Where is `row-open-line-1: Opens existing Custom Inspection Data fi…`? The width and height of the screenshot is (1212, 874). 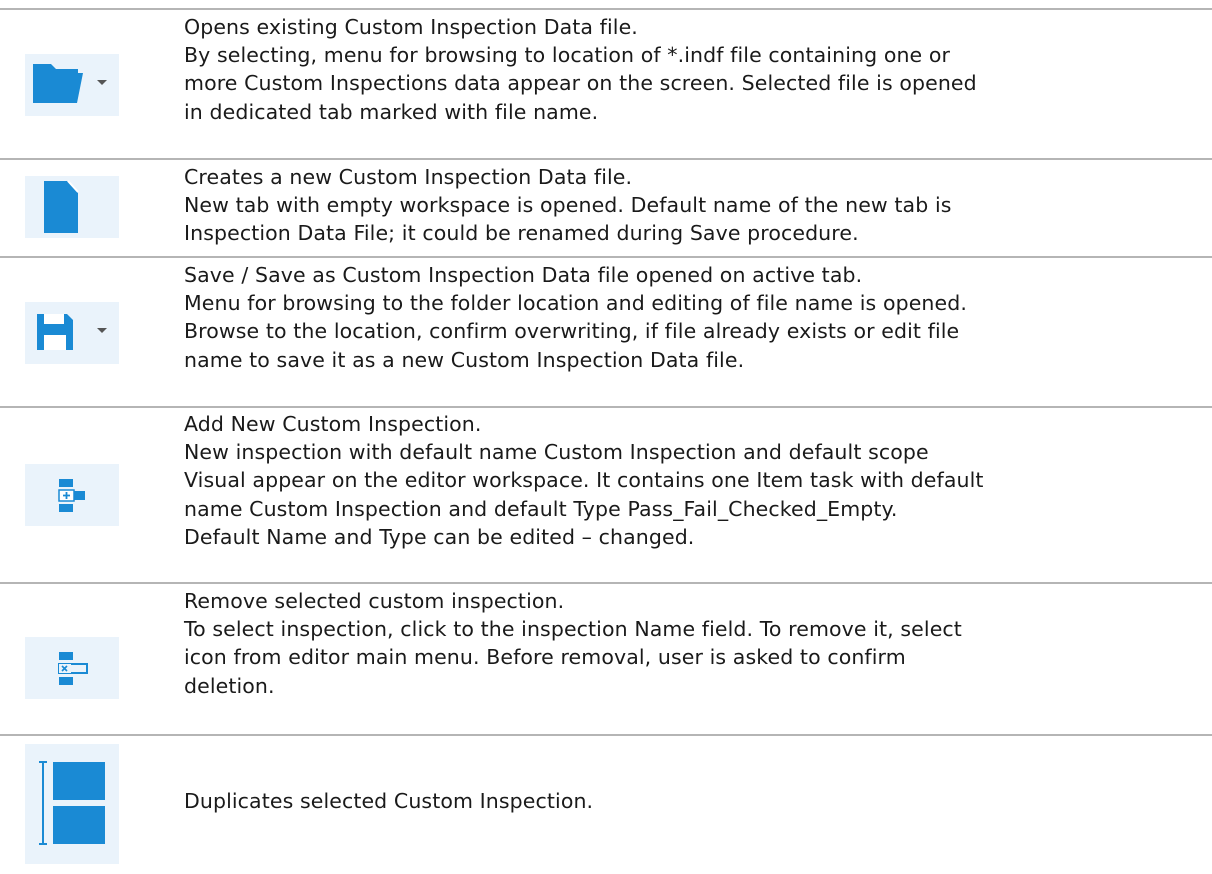 row-open-line-1: Opens existing Custom Inspection Data fi… is located at coordinates (411, 27).